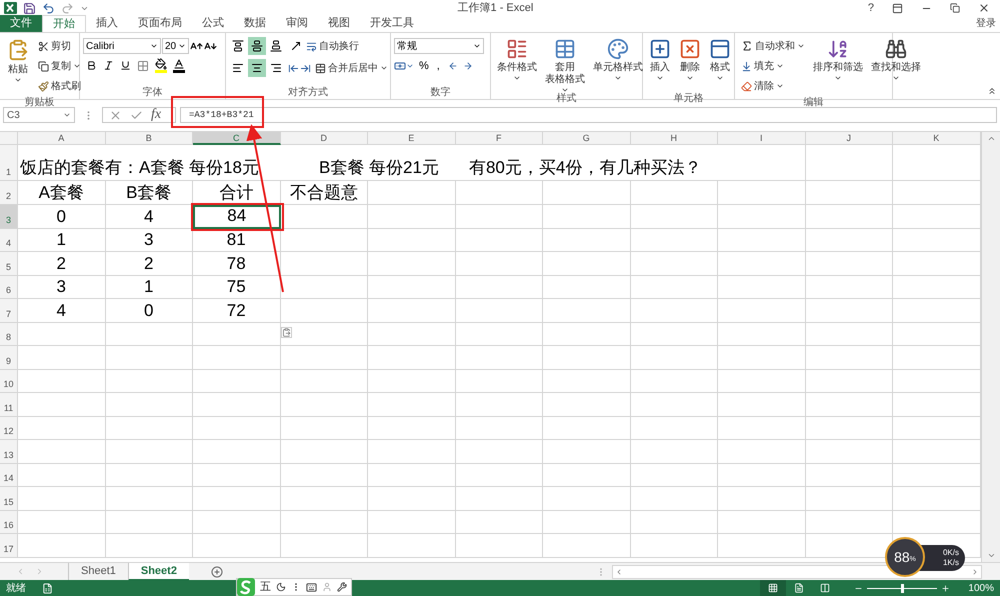 This screenshot has width=1000, height=596. I want to click on font-name-dropdown: Calibri, so click(122, 46).